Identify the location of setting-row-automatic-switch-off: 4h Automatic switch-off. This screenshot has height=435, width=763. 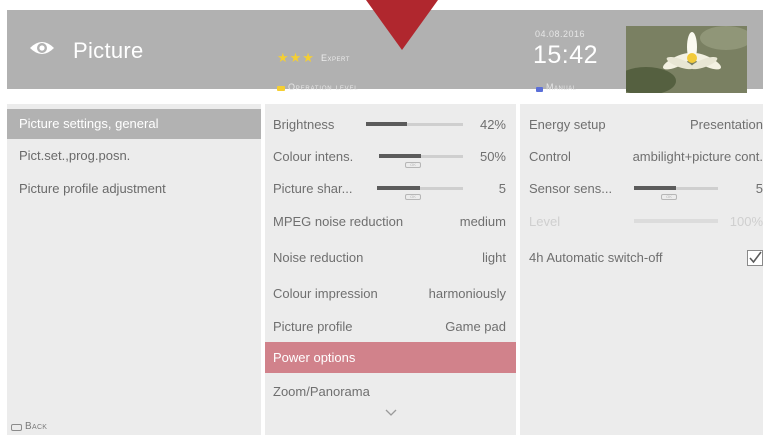
(641, 257).